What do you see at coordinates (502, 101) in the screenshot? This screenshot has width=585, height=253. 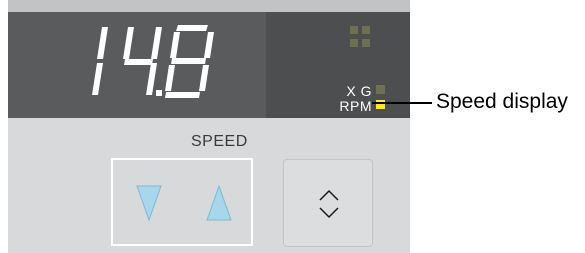 I see `callout-label: Speed display` at bounding box center [502, 101].